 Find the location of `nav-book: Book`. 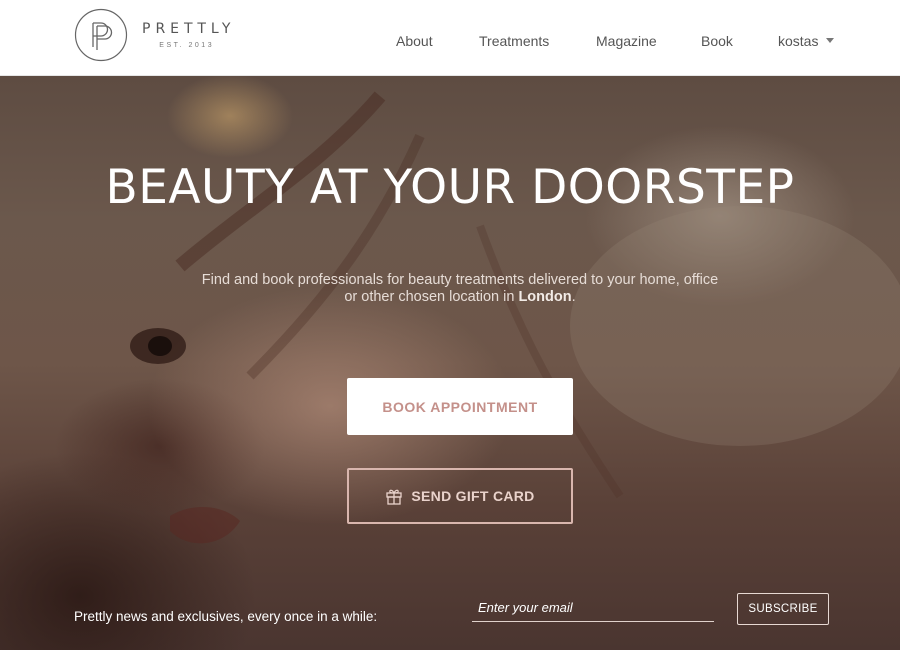

nav-book: Book is located at coordinates (717, 41).